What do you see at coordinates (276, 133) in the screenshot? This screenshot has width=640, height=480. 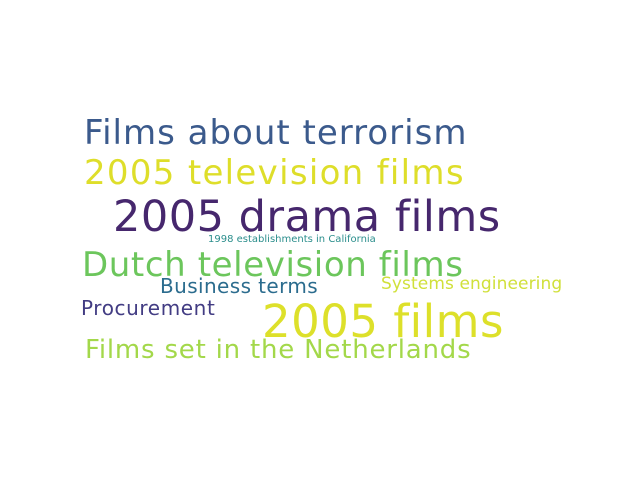 I see `word-films-about-terrorism: Films about terrorism` at bounding box center [276, 133].